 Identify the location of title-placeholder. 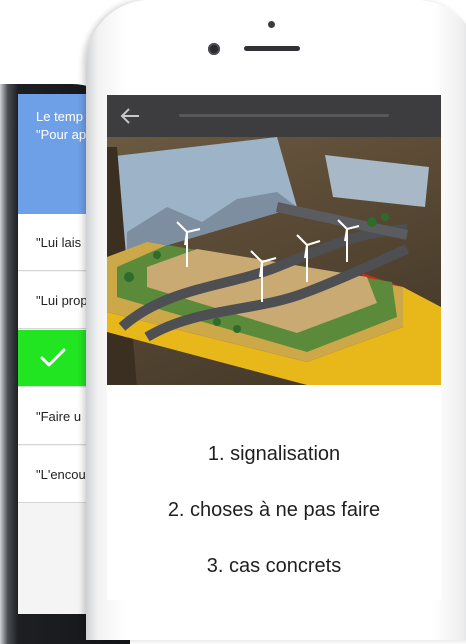
(284, 115).